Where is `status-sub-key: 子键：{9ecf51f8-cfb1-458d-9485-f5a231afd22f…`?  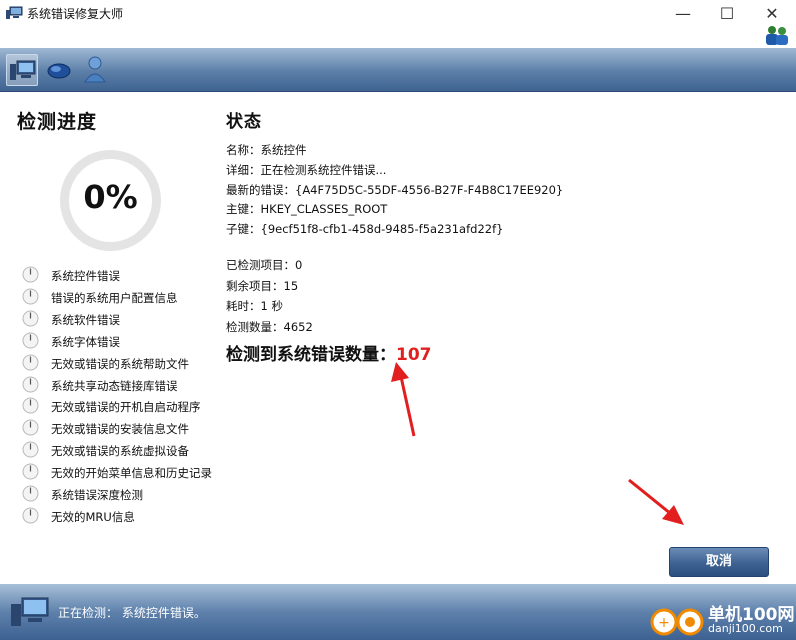 status-sub-key: 子键：{9ecf51f8-cfb1-458d-9485-f5a231afd22f… is located at coordinates (365, 229).